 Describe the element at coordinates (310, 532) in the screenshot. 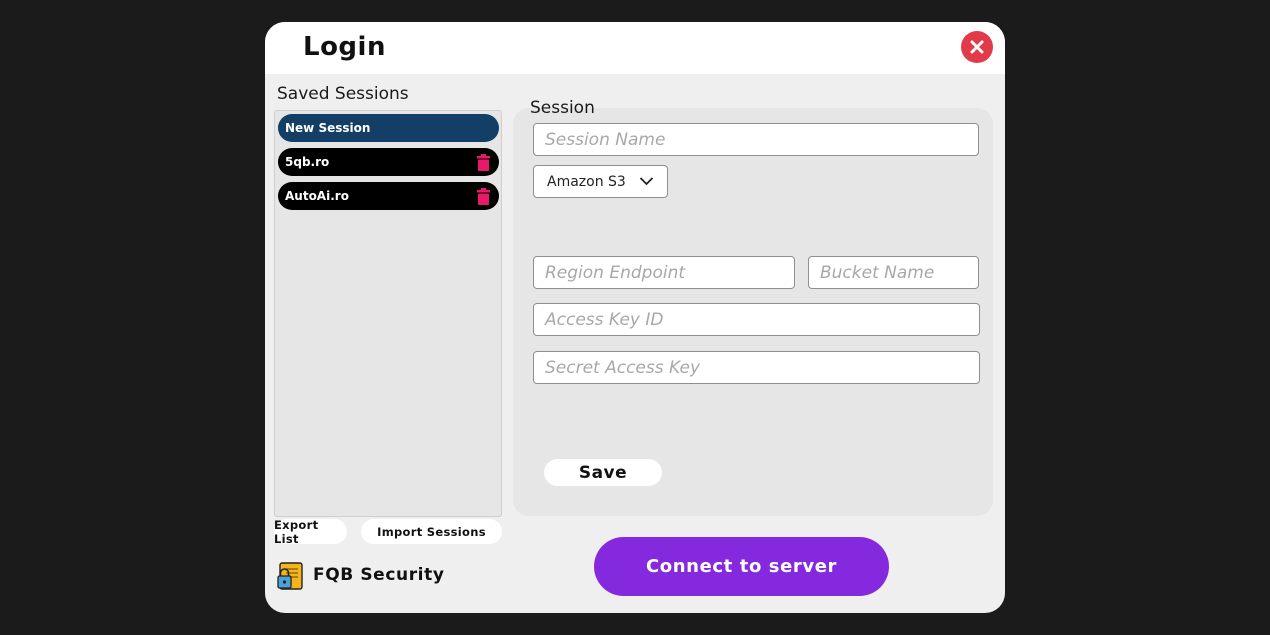

I see `export-list-button: Export List` at that location.